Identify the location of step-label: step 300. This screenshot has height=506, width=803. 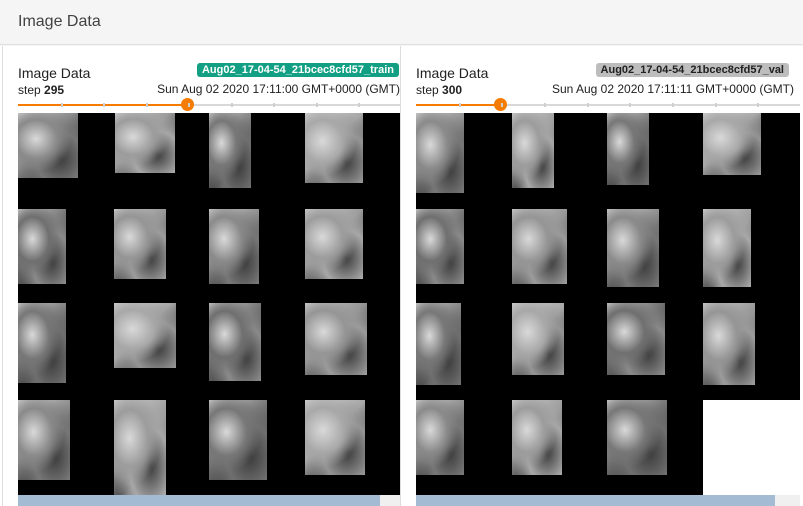
(439, 90).